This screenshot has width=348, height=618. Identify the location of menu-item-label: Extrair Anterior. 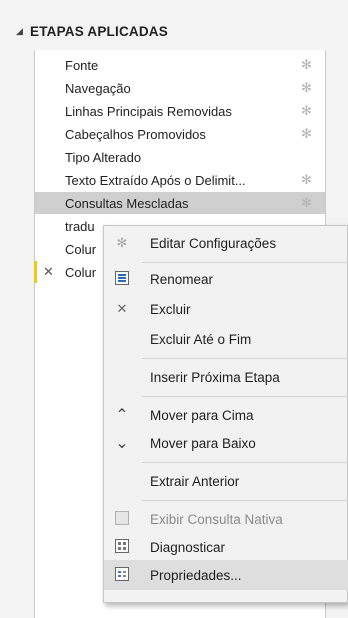
(195, 481).